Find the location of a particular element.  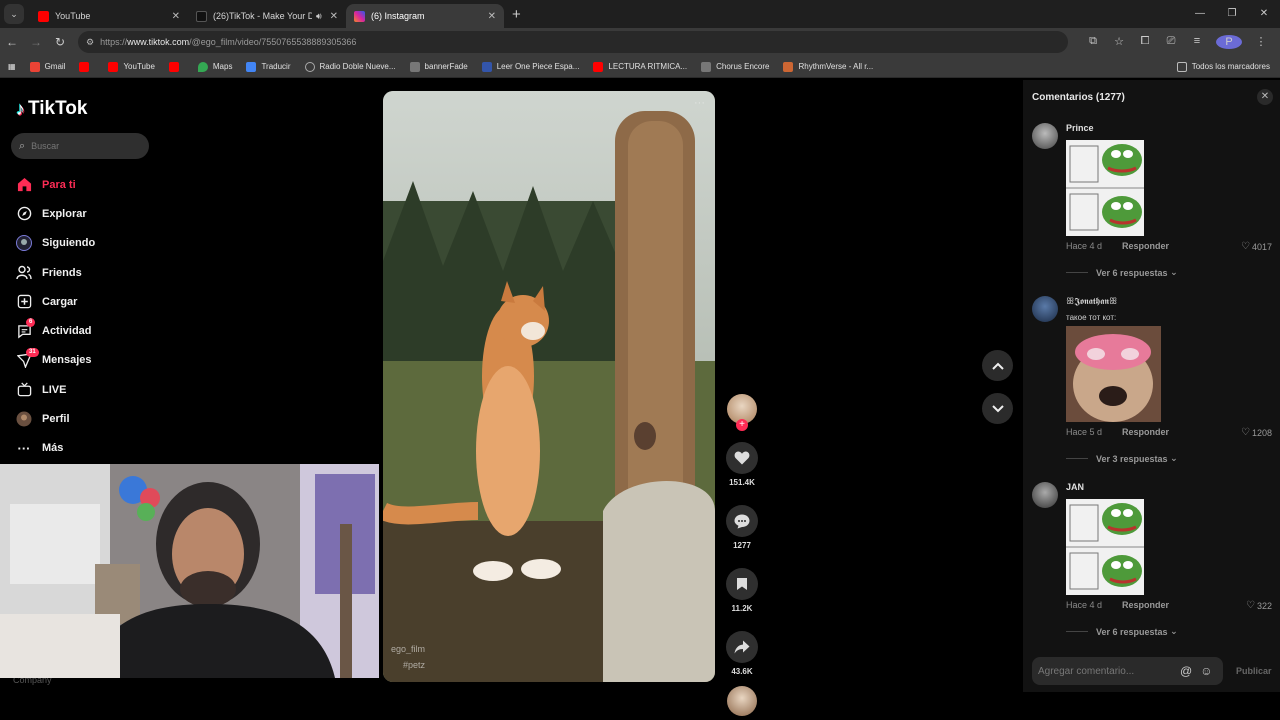

video-username: ego_film is located at coordinates (408, 649).